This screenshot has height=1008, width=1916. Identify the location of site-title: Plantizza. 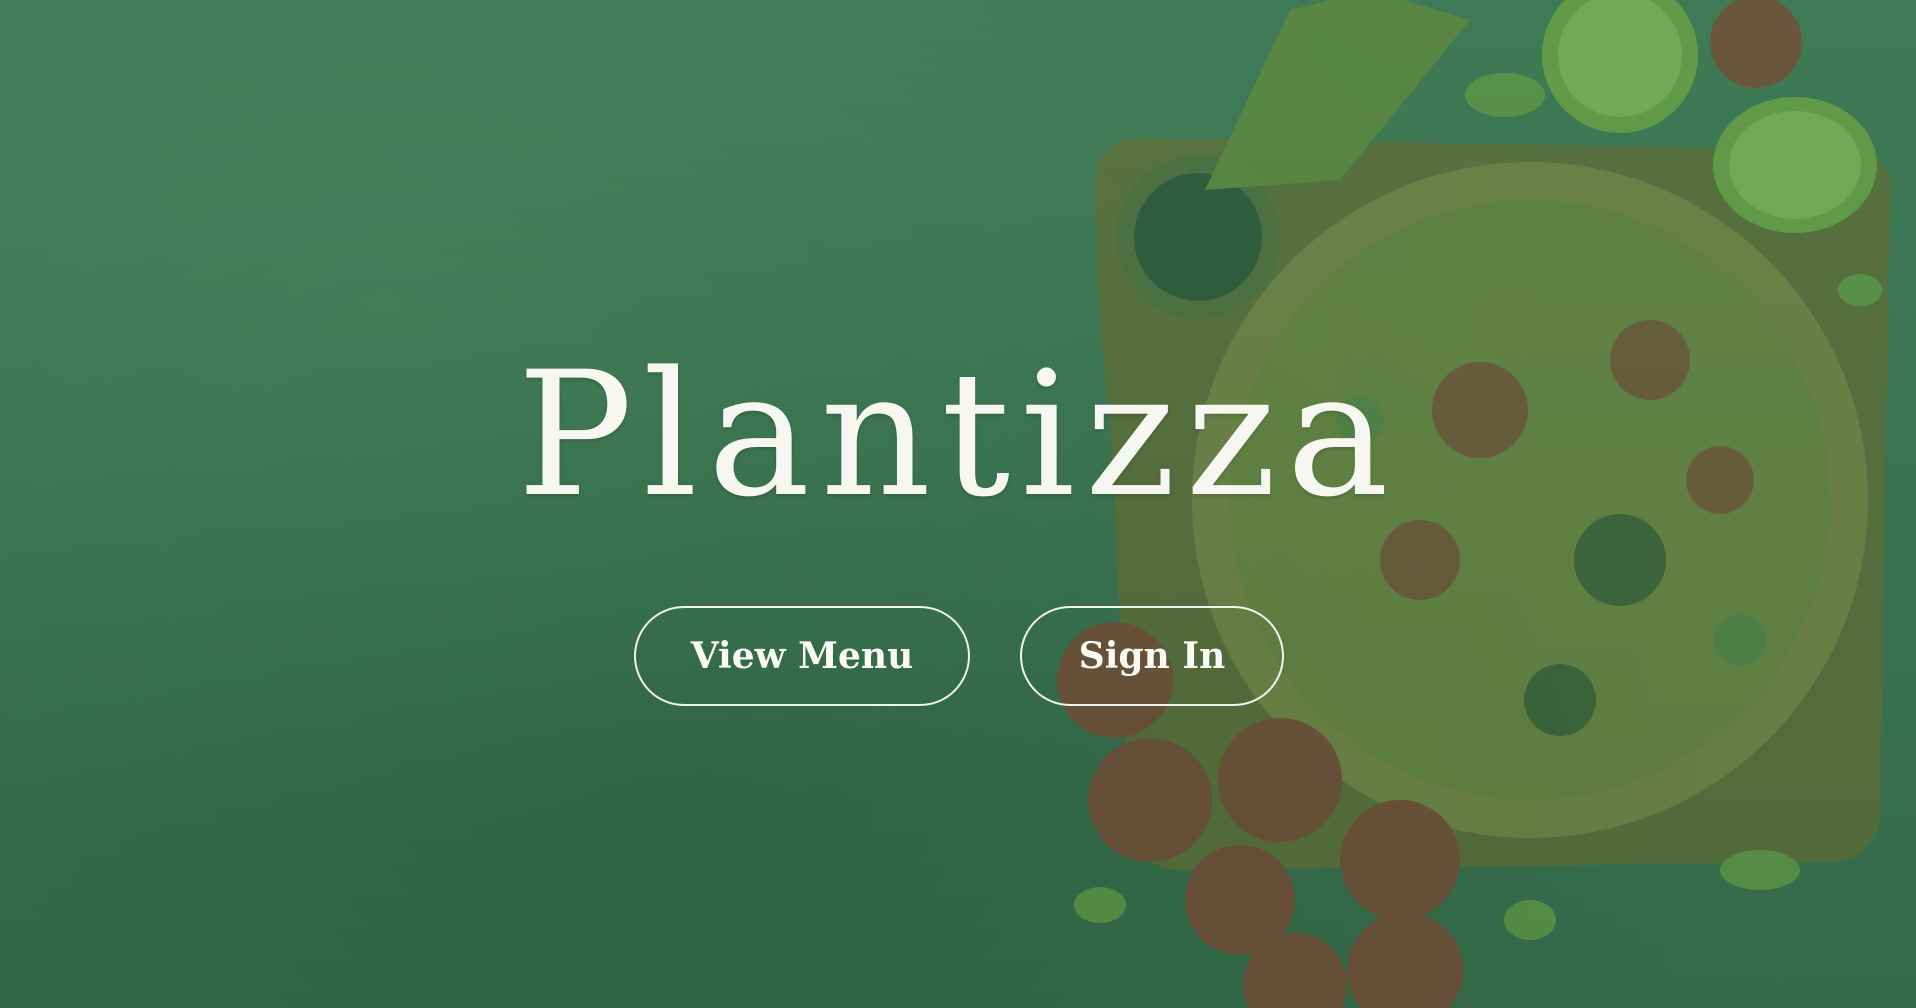
(958, 434).